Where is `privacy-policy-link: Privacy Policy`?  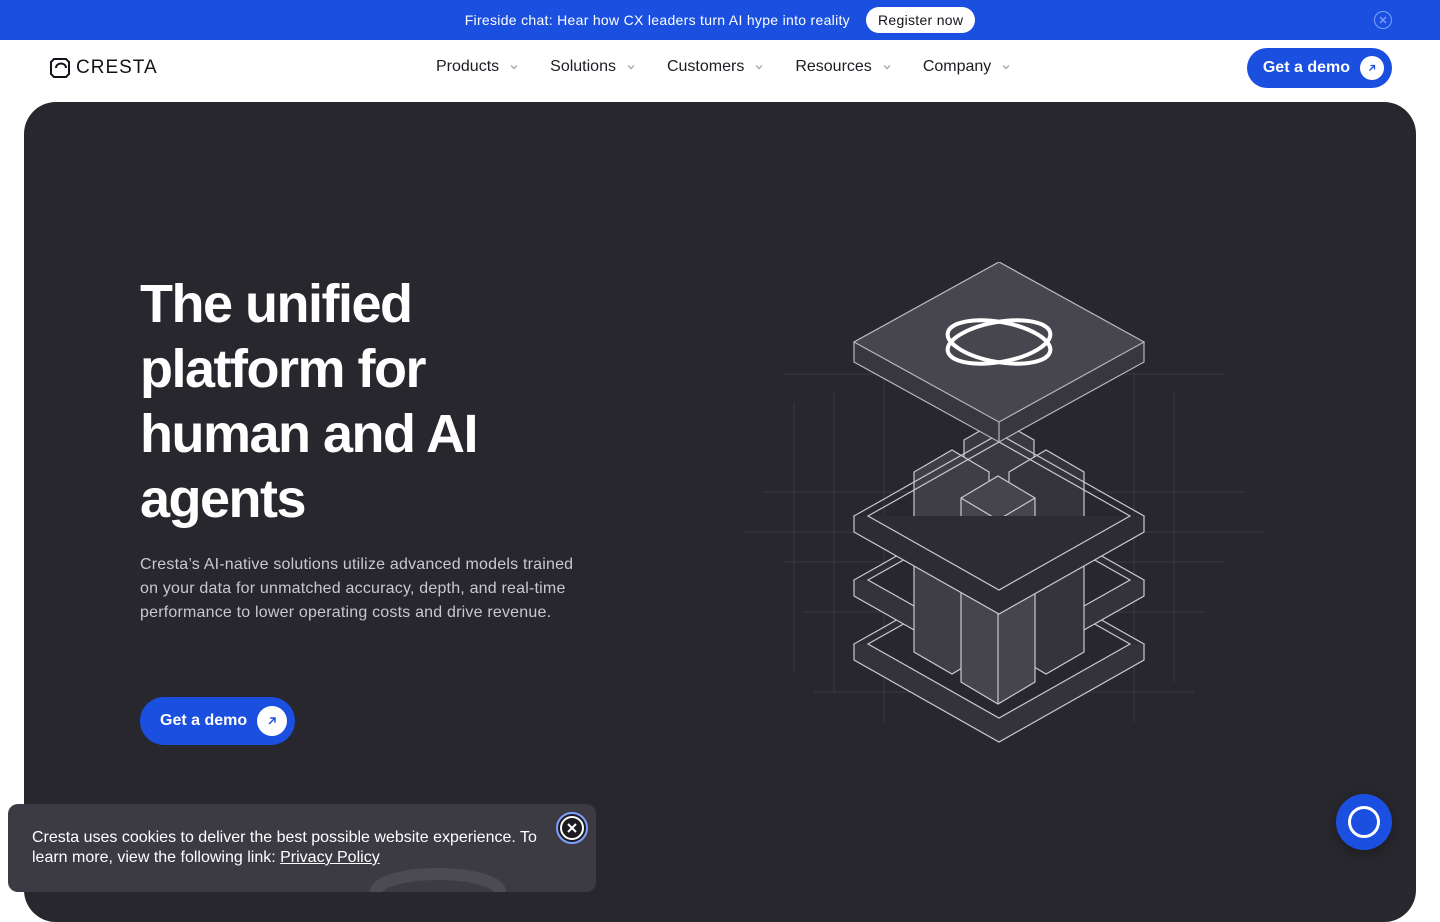 privacy-policy-link: Privacy Policy is located at coordinates (330, 857).